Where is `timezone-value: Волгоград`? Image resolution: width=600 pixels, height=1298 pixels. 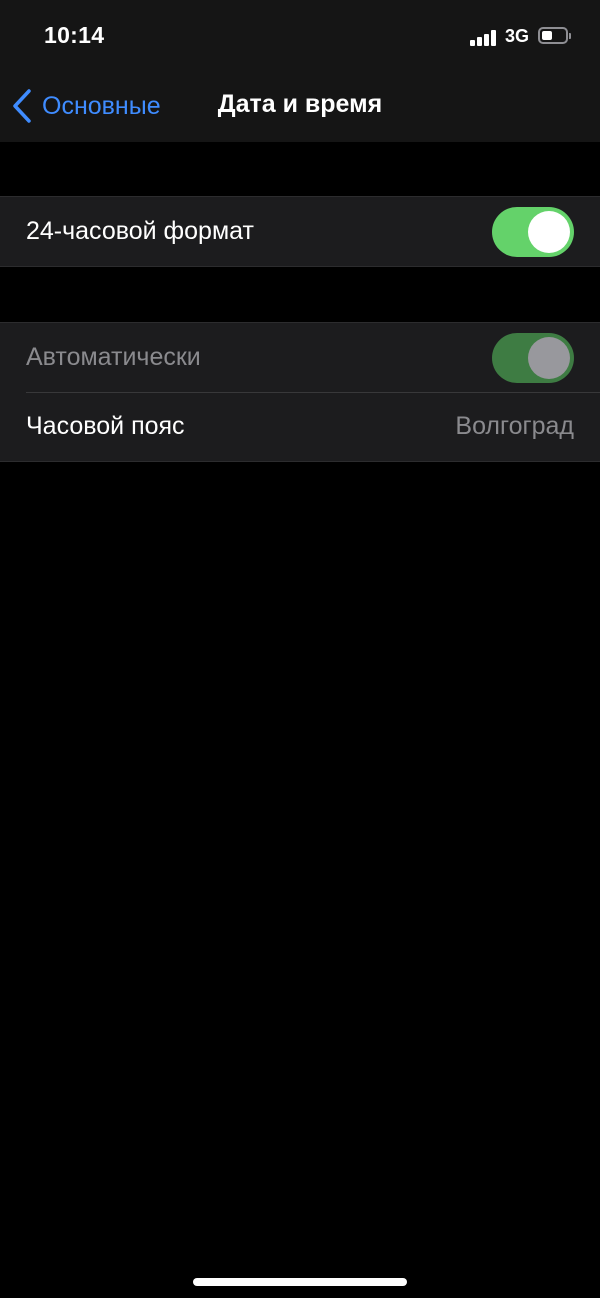
timezone-value: Волгоград is located at coordinates (514, 426).